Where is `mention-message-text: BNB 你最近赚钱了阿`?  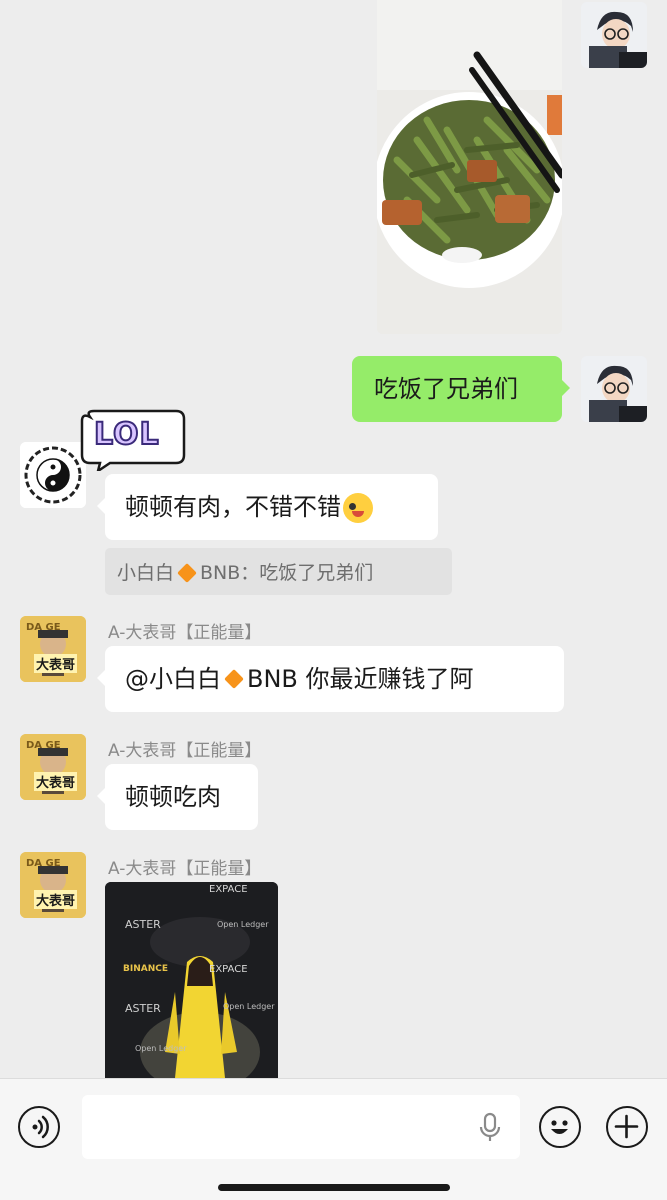 mention-message-text: BNB 你最近赚钱了阿 is located at coordinates (360, 679).